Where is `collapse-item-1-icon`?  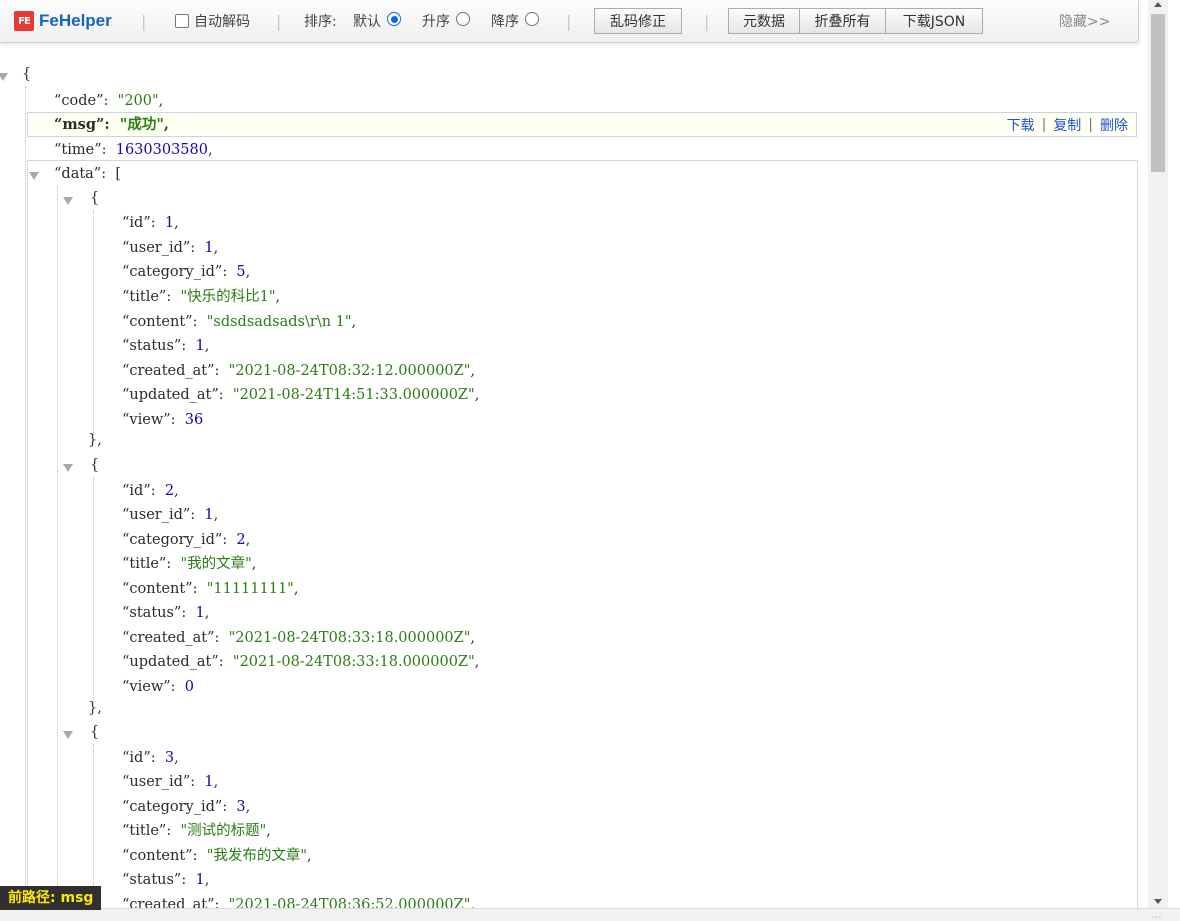 collapse-item-1-icon is located at coordinates (68, 468).